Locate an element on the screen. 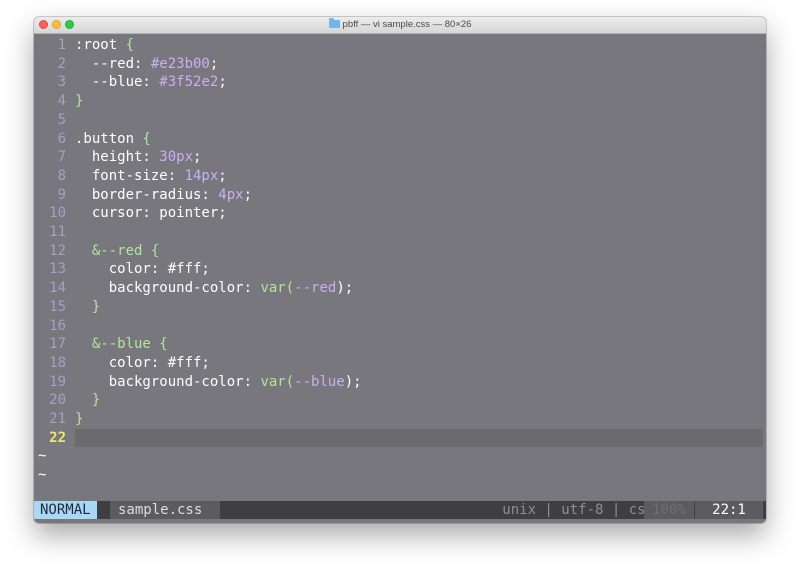 The width and height of the screenshot is (800, 572). code-token: height: is located at coordinates (117, 157).